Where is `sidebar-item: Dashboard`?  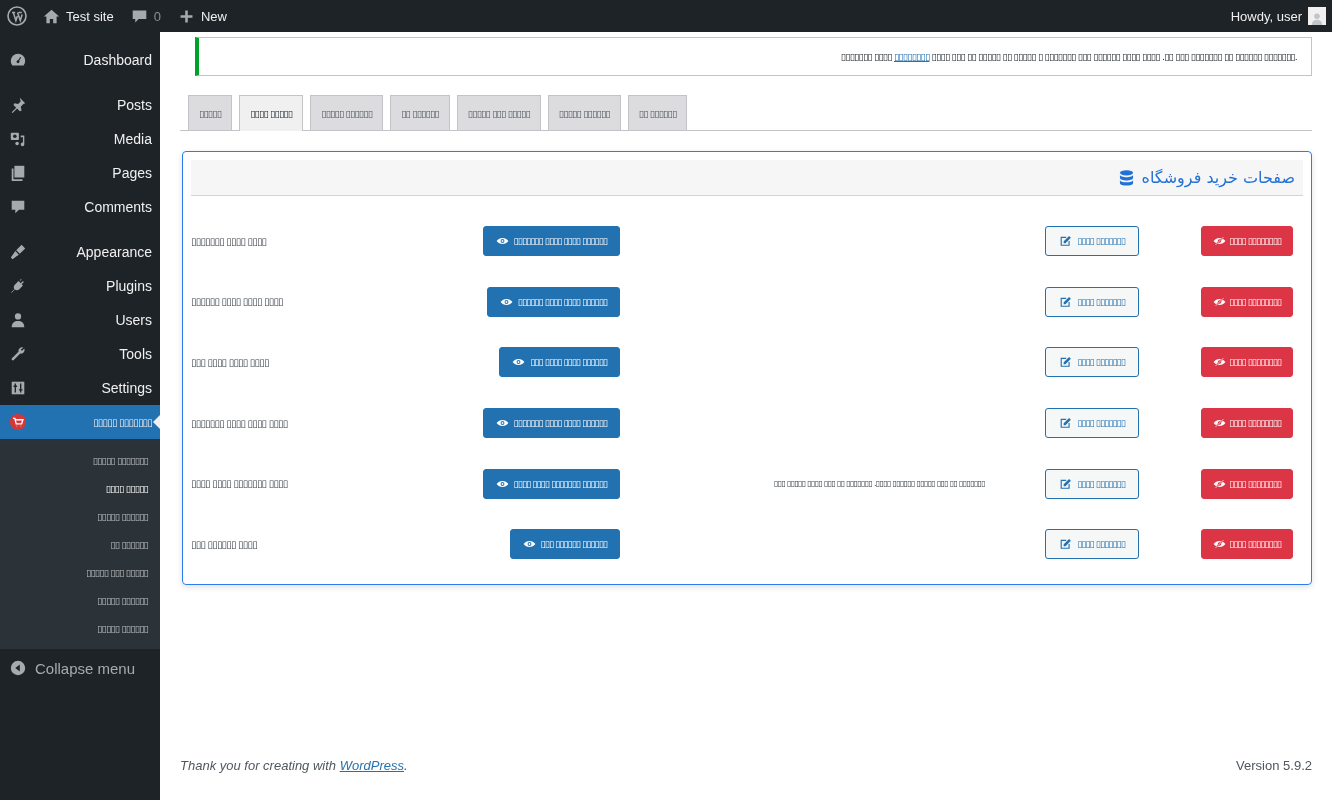
sidebar-item: Dashboard is located at coordinates (80, 60).